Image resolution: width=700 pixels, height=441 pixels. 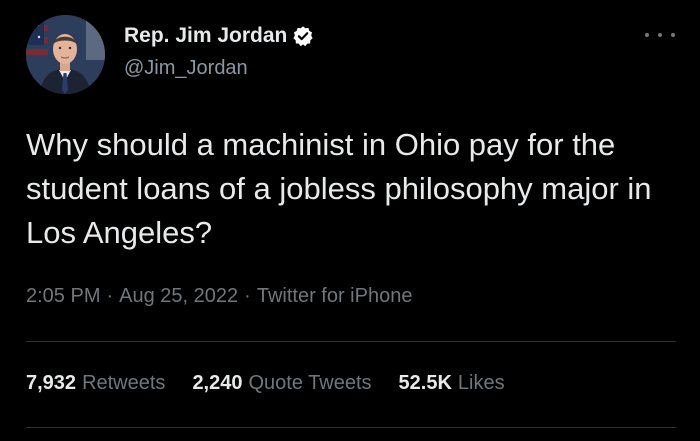 I want to click on tweet-date: Aug 25, 2022, so click(x=178, y=296).